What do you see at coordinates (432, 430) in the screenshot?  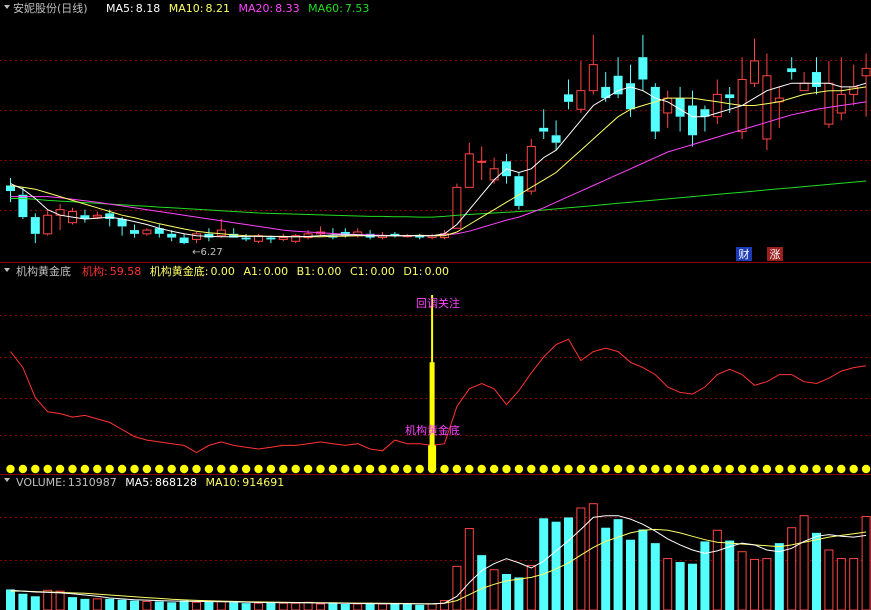 I see `annotation-golden-bottom: 机构黄金底` at bounding box center [432, 430].